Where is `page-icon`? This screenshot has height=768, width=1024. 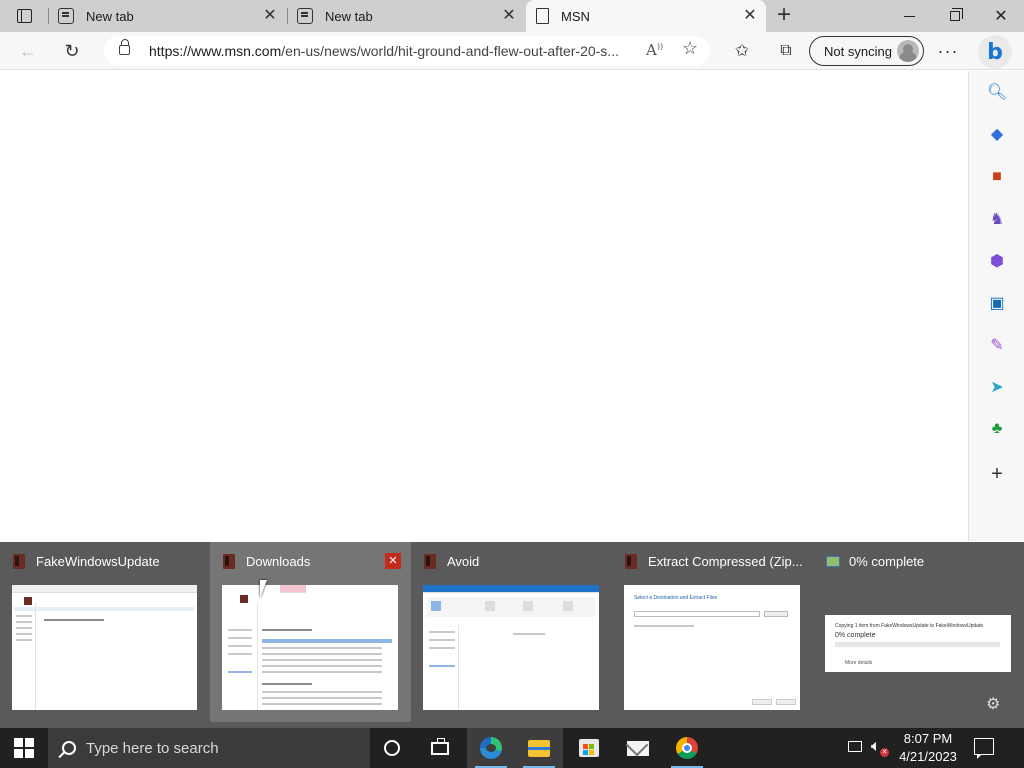 page-icon is located at coordinates (542, 16).